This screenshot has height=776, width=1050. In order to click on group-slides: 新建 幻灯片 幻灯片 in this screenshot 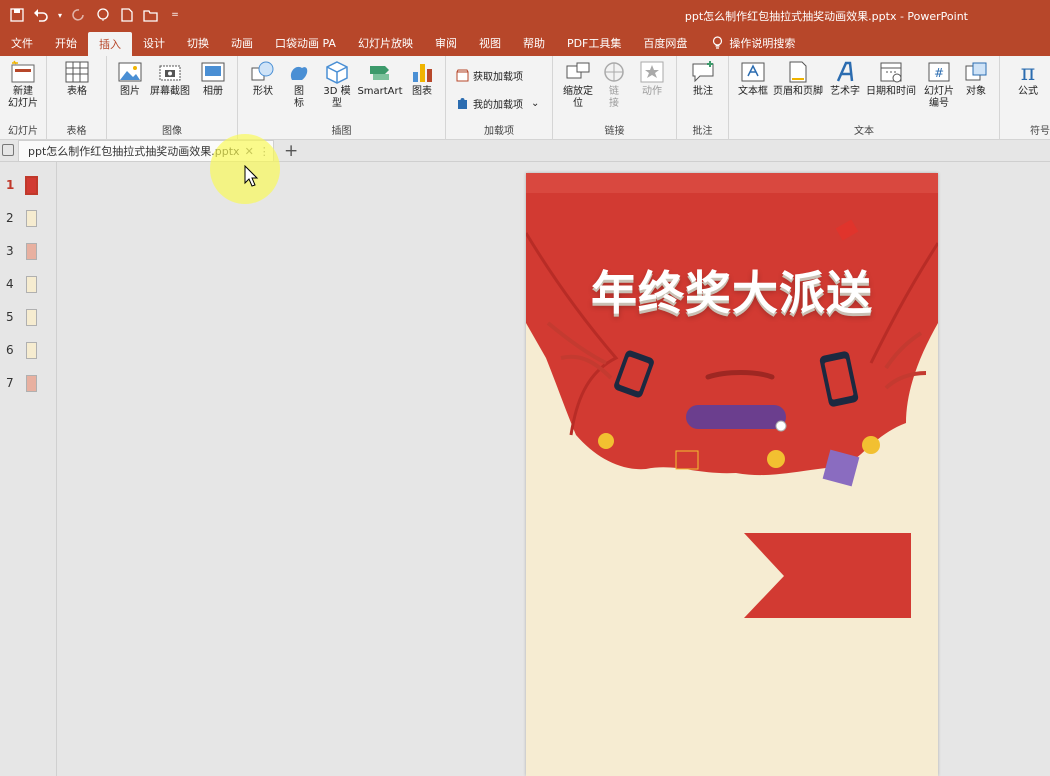, I will do `click(23, 98)`.